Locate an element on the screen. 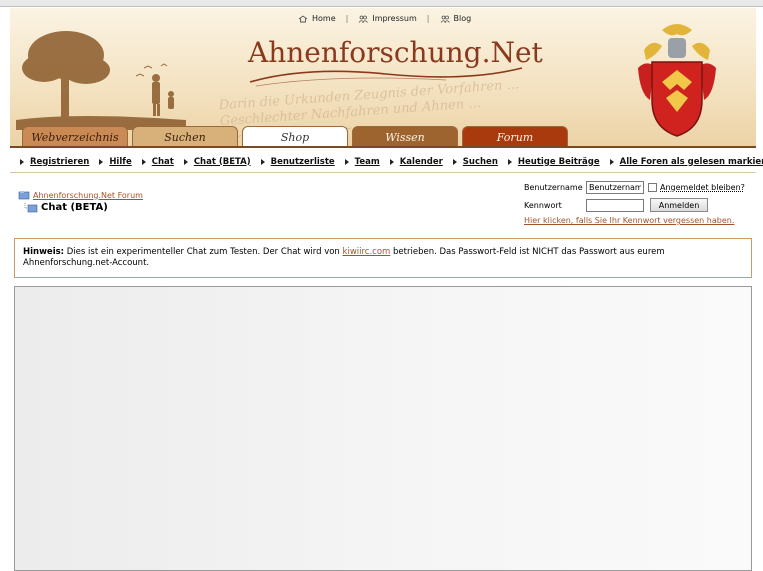 The height and width of the screenshot is (571, 763). breadcrumb: Ahnenforschung.Net Forum Chat (BETA) is located at coordinates (80, 201).